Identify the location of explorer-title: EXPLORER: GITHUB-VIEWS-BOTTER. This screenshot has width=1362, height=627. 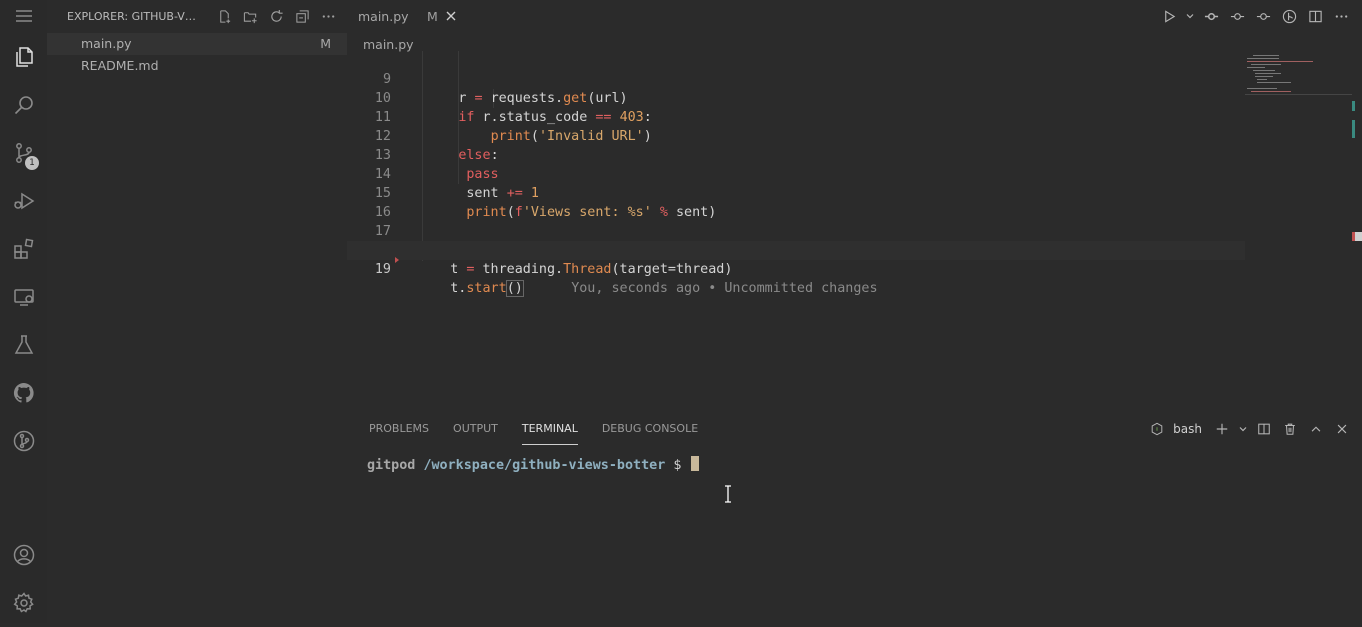
(133, 16).